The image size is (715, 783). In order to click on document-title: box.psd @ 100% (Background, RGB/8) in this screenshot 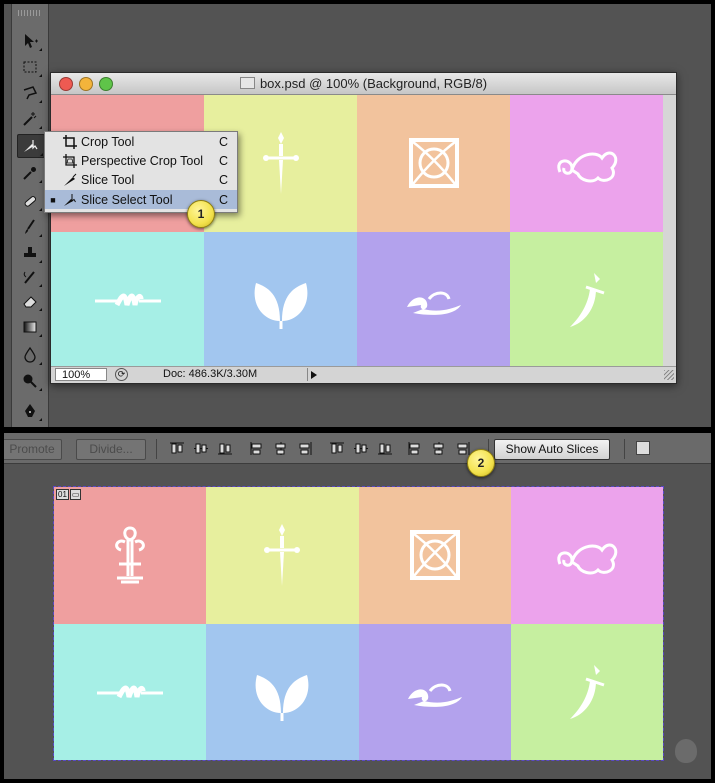, I will do `click(373, 83)`.